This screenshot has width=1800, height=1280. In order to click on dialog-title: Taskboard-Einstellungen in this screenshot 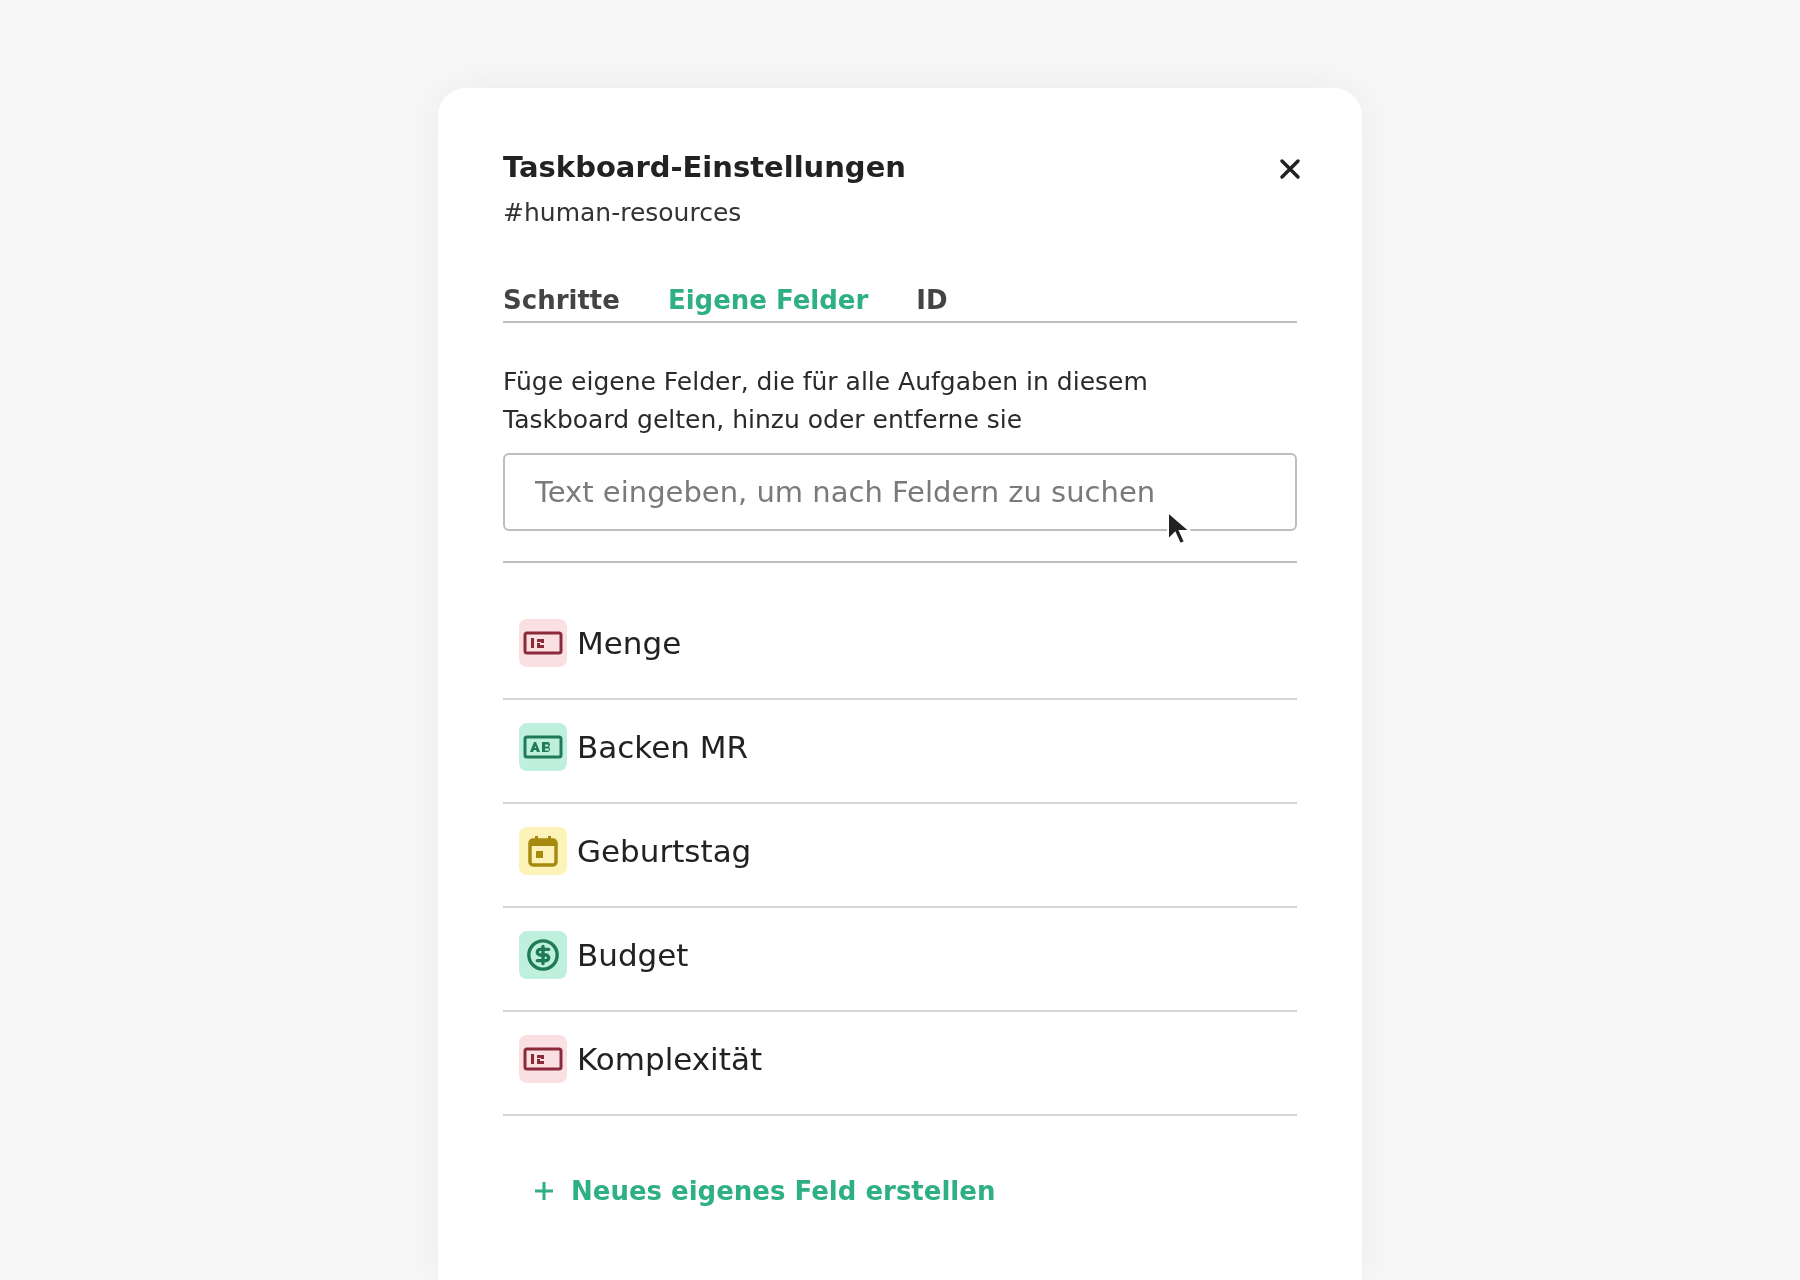, I will do `click(704, 167)`.